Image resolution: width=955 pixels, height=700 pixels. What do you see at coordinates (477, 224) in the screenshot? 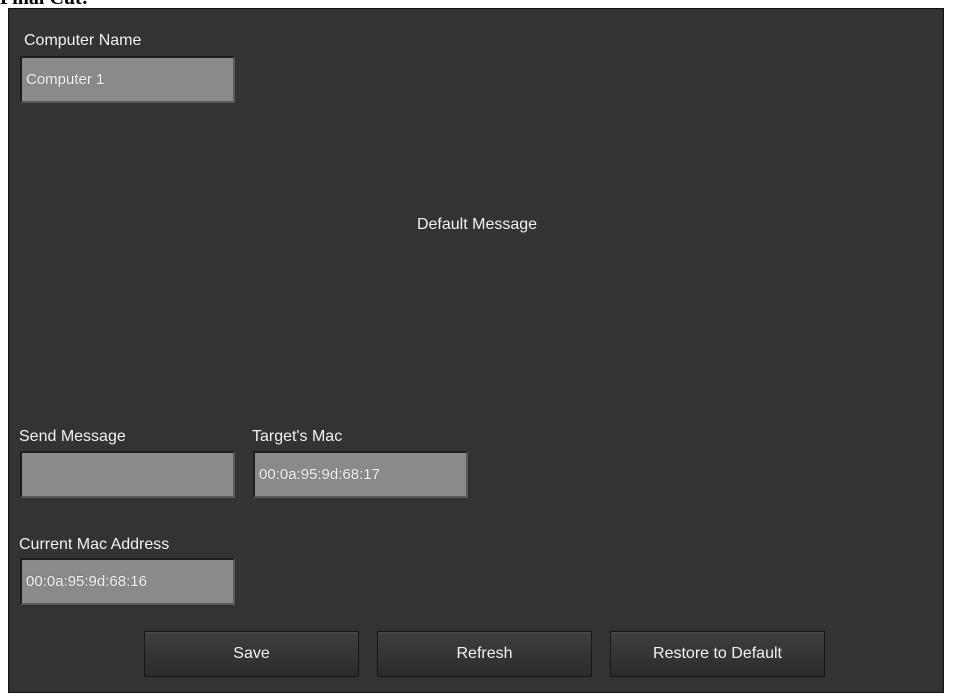
I see `default-message-text: Default Message` at bounding box center [477, 224].